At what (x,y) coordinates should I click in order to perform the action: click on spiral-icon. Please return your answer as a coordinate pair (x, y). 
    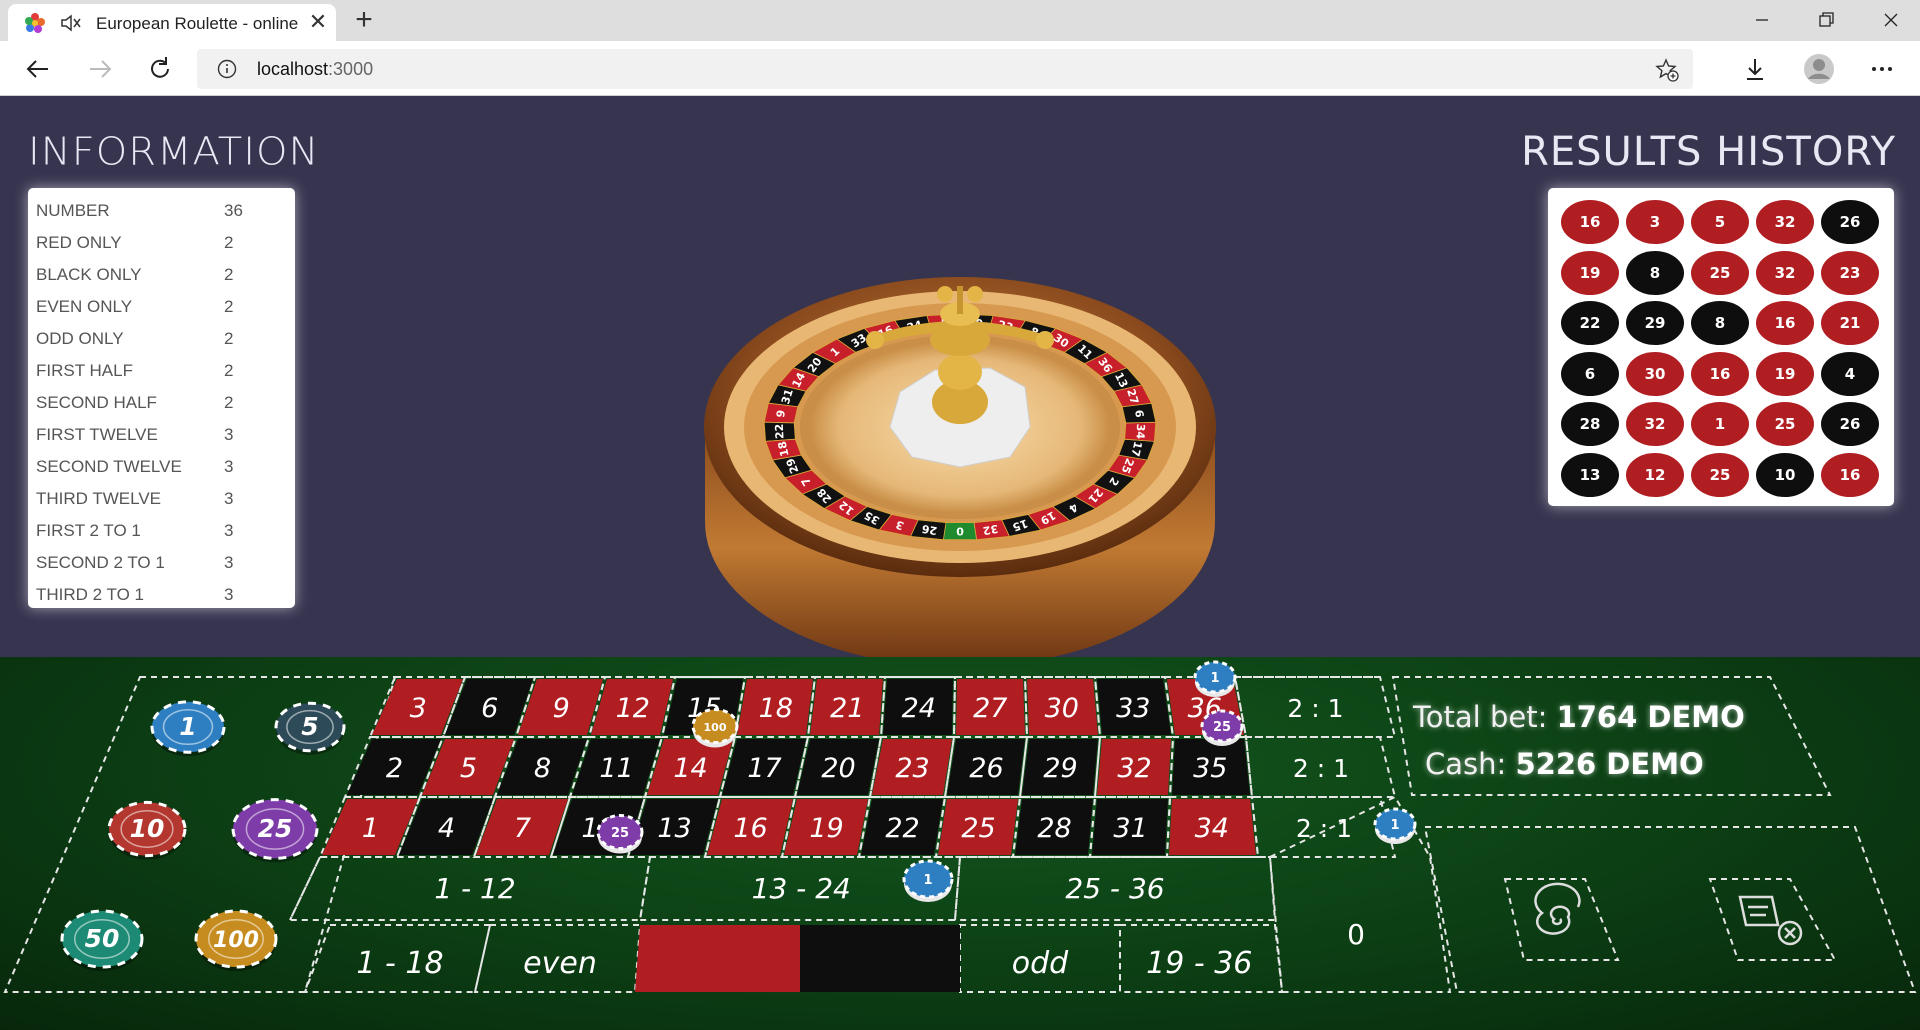
    Looking at the image, I should click on (1557, 908).